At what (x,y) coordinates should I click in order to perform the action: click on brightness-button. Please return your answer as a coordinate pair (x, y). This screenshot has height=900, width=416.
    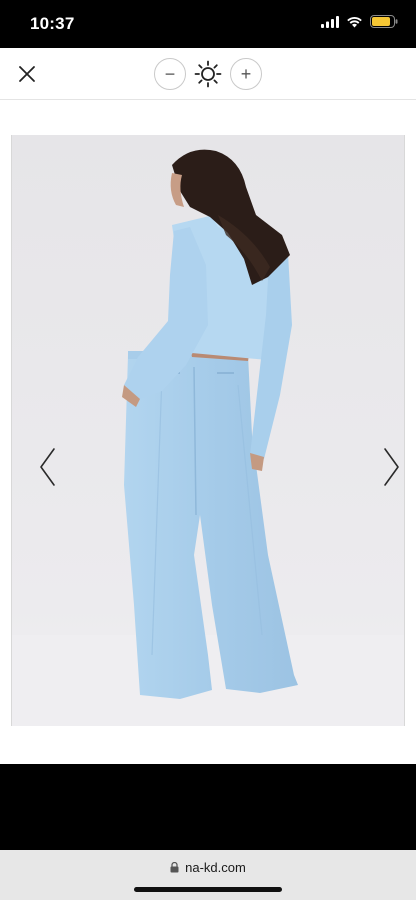
    Looking at the image, I should click on (208, 74).